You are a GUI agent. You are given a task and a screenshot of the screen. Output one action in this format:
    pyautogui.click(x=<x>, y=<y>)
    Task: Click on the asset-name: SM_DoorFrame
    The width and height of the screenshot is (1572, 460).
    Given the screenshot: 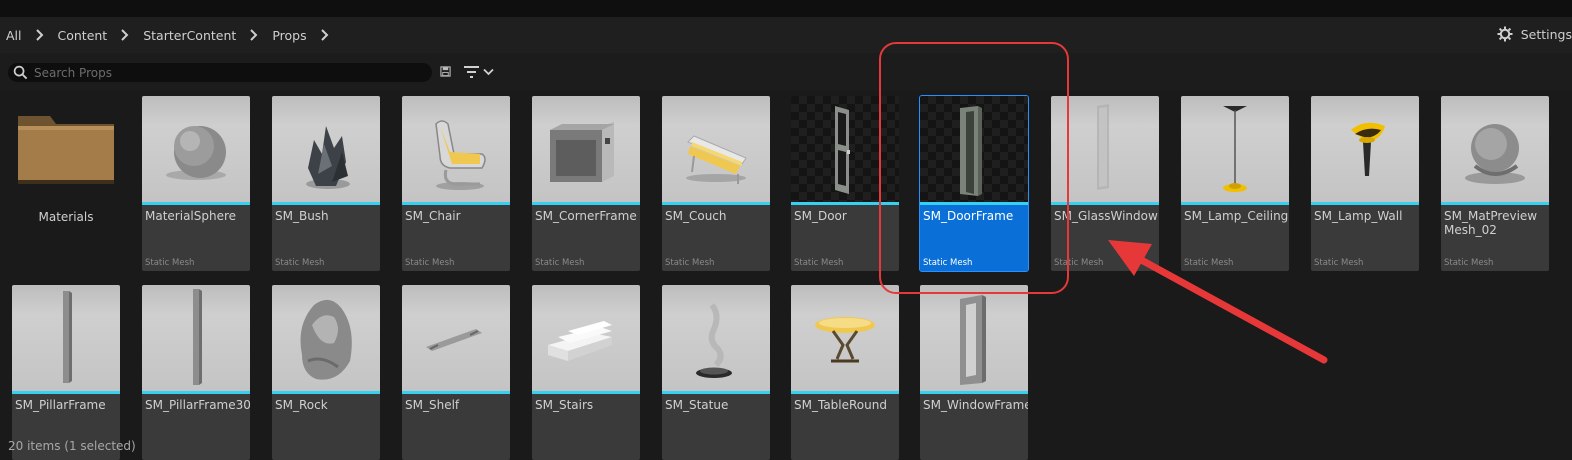 What is the action you would take?
    pyautogui.click(x=968, y=216)
    